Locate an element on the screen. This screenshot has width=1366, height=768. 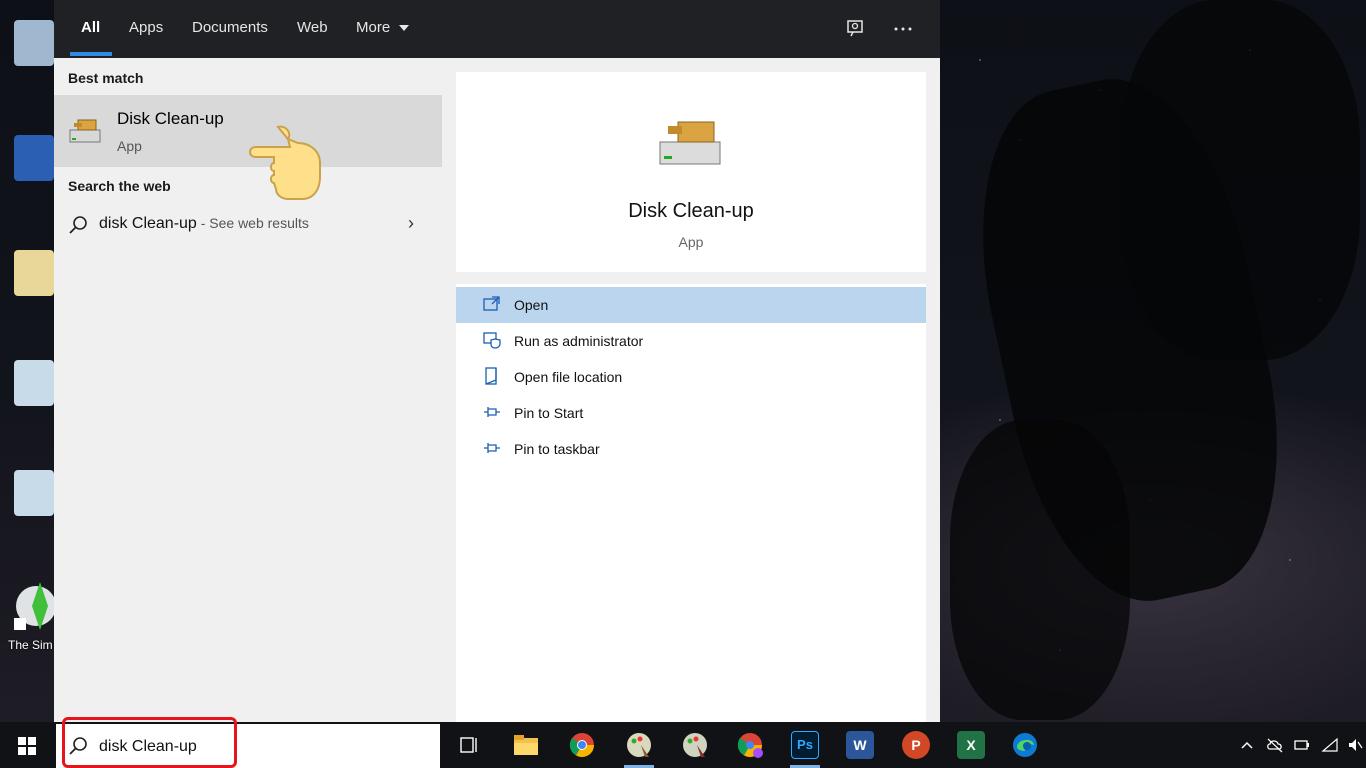
tab-more: More is located at coordinates (373, 27).